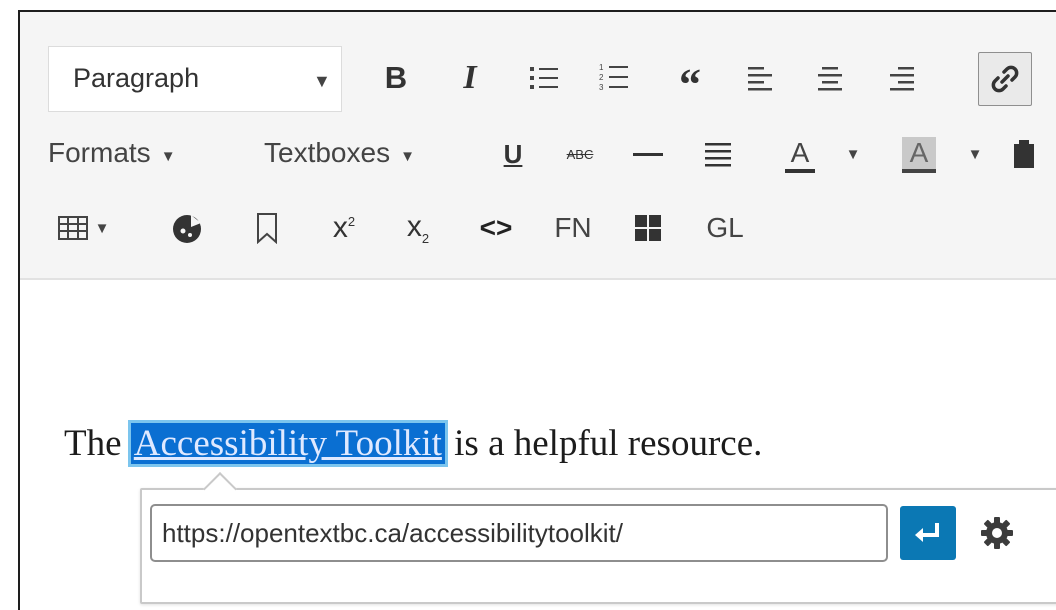 This screenshot has height=610, width=1056. I want to click on italic-button: I, so click(470, 78).